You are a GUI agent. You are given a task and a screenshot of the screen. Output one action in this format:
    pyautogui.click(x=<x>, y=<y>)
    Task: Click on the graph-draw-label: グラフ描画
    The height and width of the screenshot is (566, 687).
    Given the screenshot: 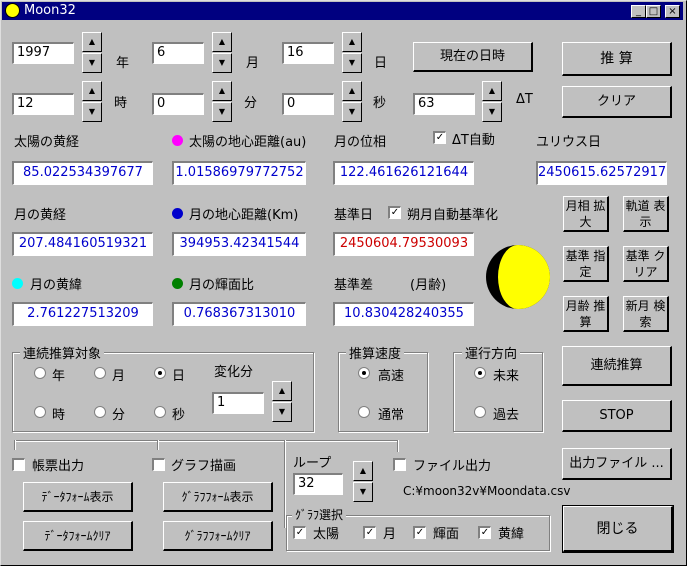 What is the action you would take?
    pyautogui.click(x=204, y=466)
    